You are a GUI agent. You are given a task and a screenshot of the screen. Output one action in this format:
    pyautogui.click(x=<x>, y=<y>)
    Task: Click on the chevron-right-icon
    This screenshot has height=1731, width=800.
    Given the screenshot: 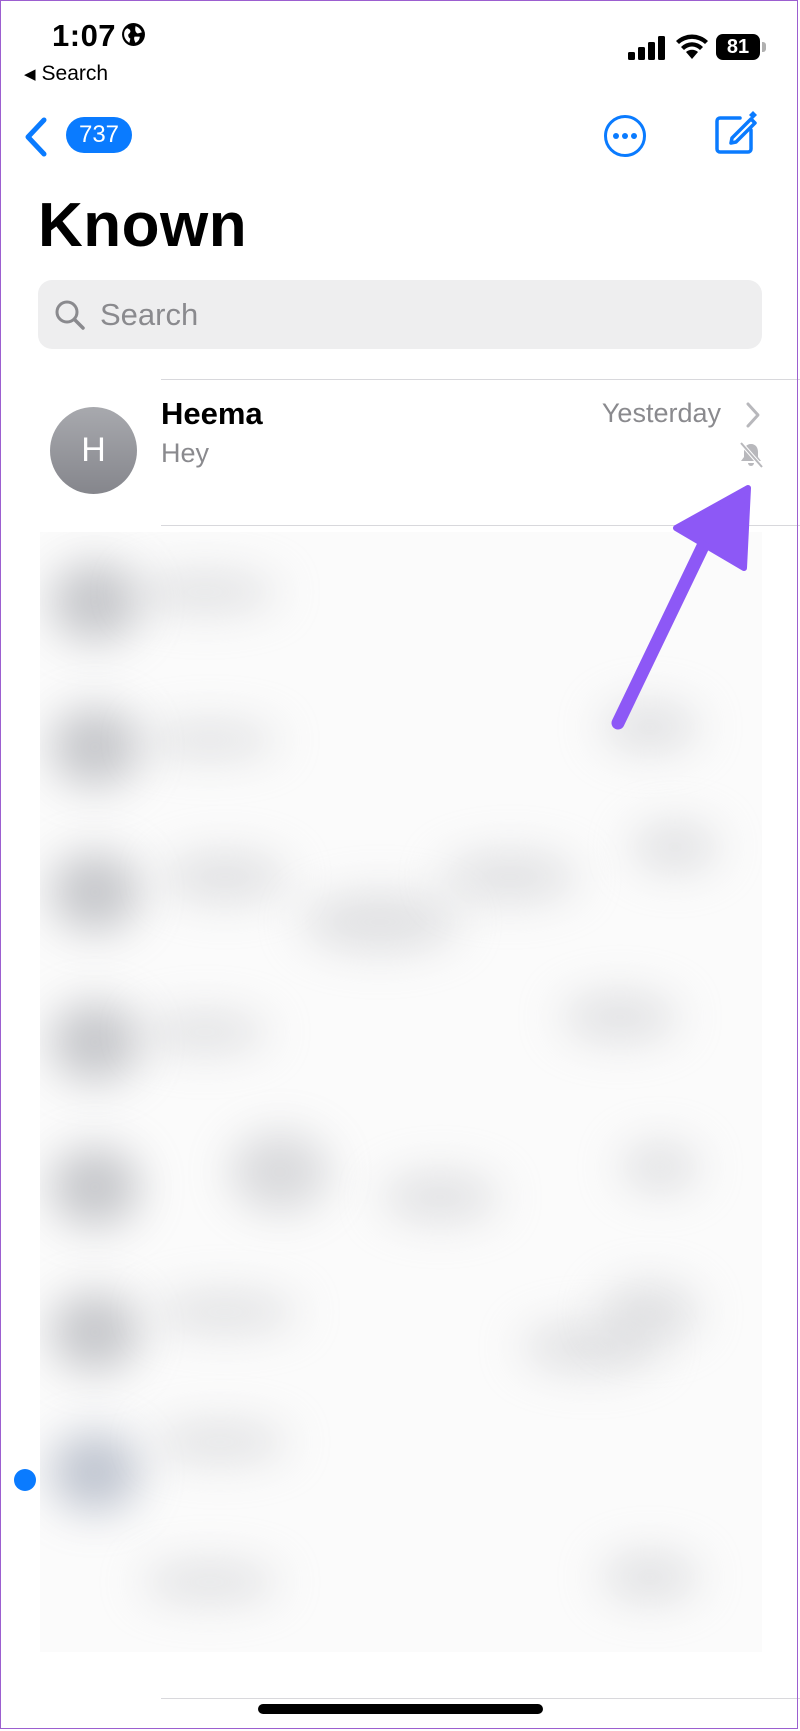 What is the action you would take?
    pyautogui.click(x=753, y=415)
    